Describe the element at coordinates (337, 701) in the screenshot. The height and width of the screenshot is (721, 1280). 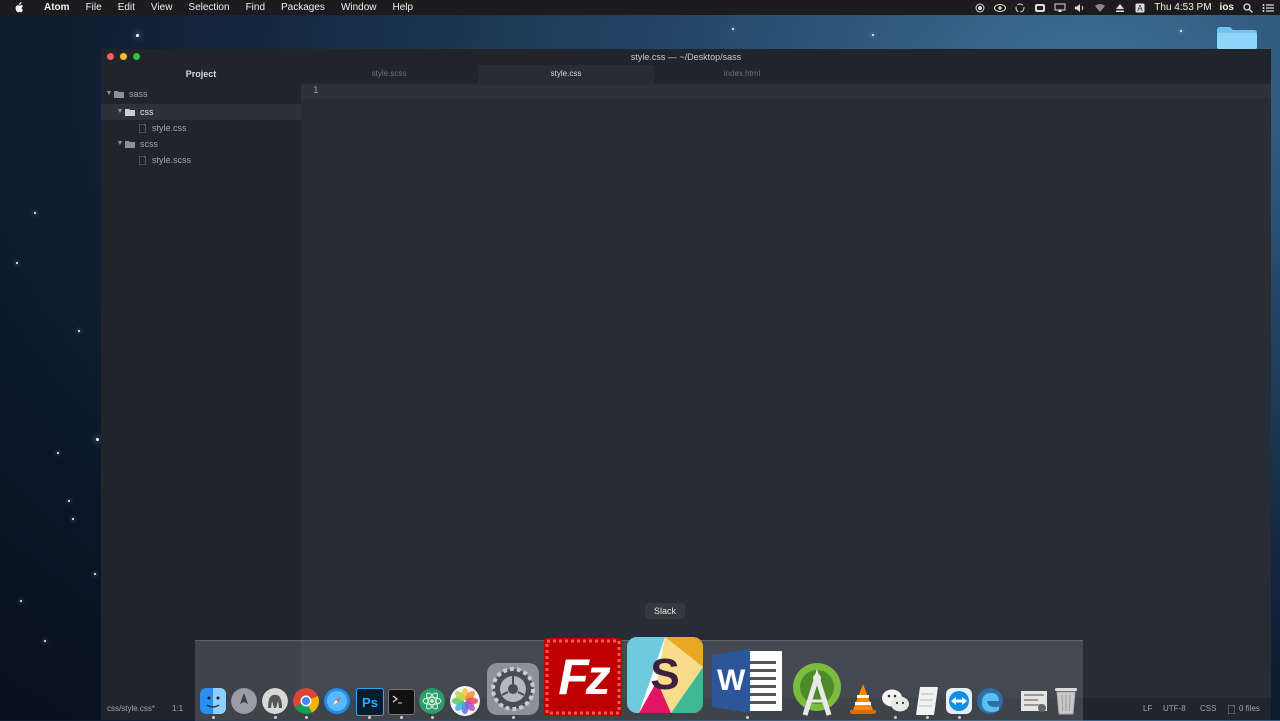
I see `safari-icon` at that location.